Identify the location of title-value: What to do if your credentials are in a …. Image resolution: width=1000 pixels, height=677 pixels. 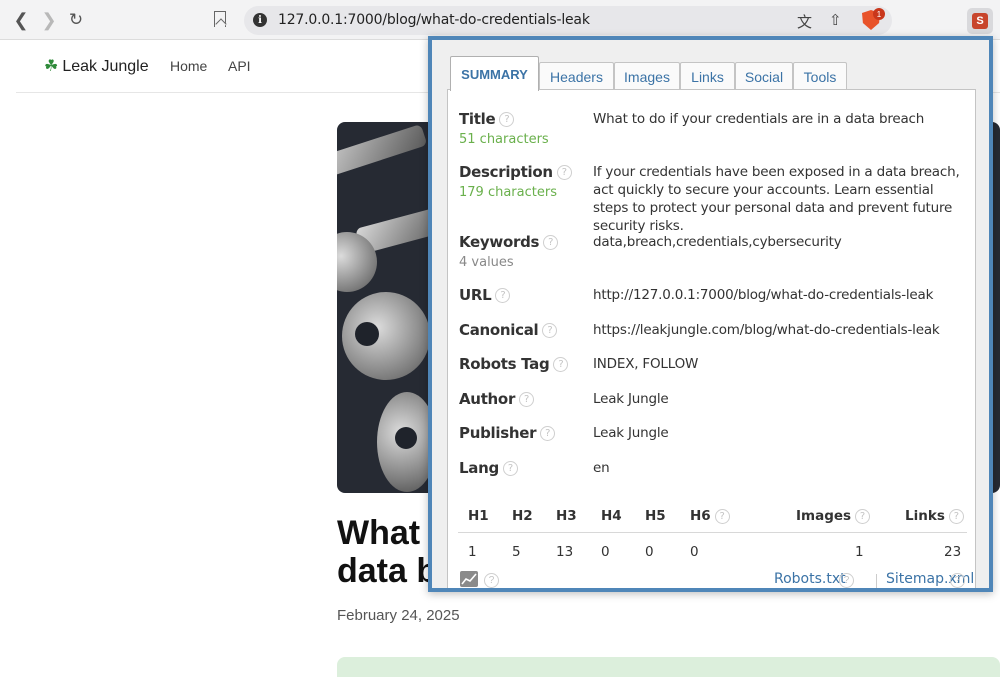
(759, 119).